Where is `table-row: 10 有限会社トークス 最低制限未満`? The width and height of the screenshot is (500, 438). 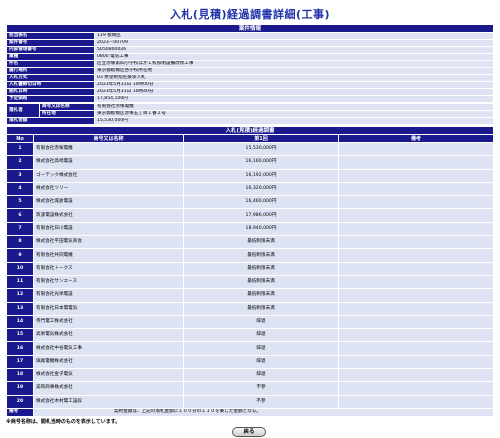
table-row: 10 有限会社トークス 最低制限未満 is located at coordinates (250, 268).